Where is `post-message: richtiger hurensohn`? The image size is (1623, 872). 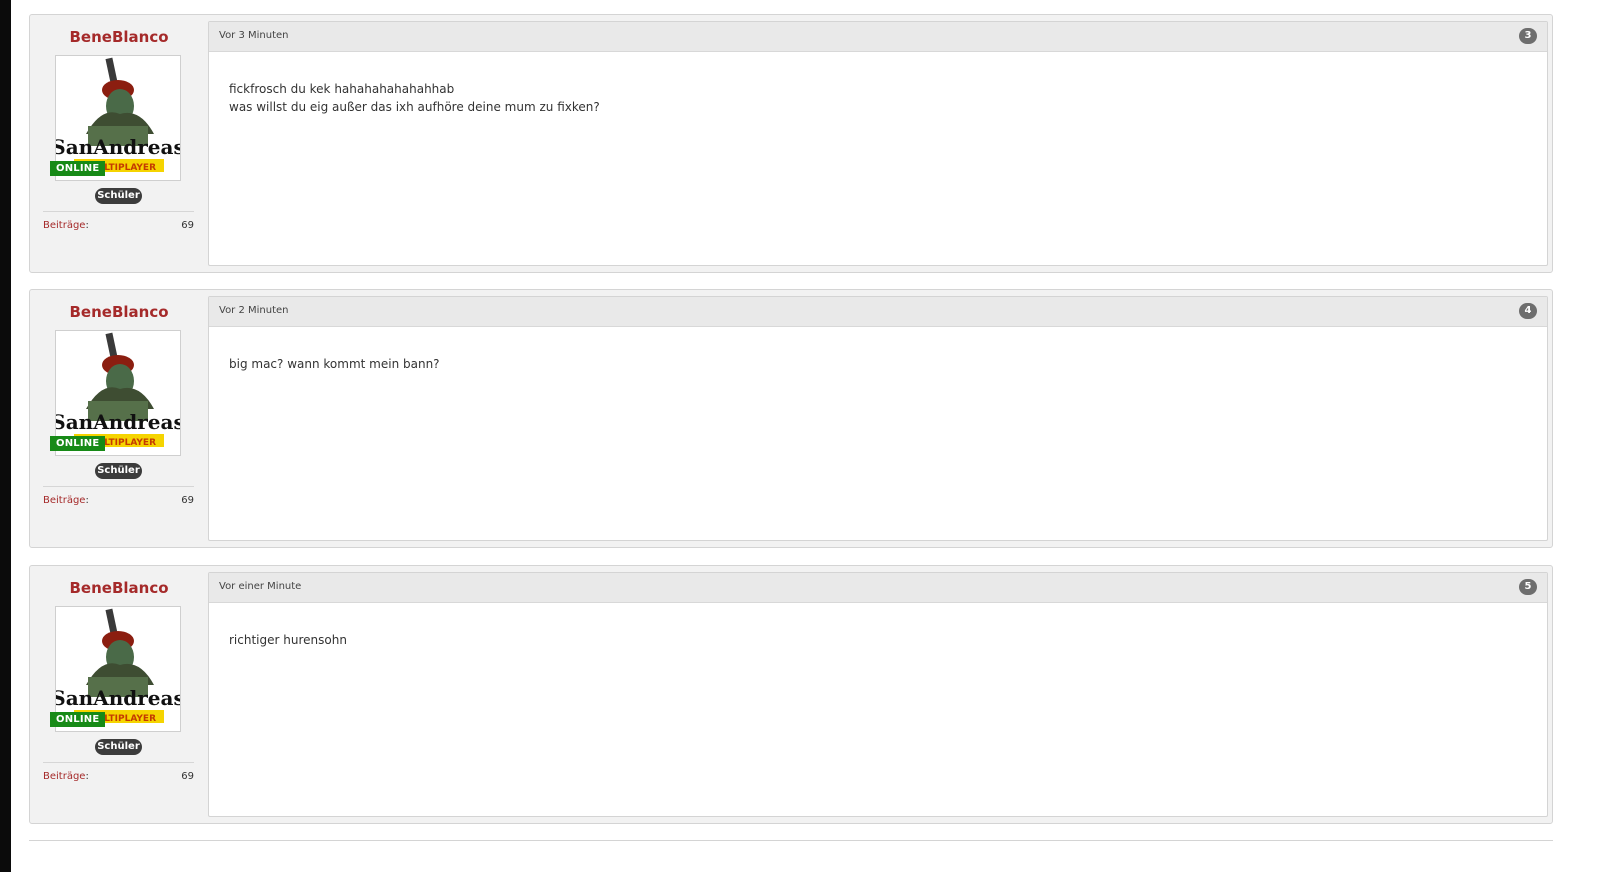 post-message: richtiger hurensohn is located at coordinates (288, 640).